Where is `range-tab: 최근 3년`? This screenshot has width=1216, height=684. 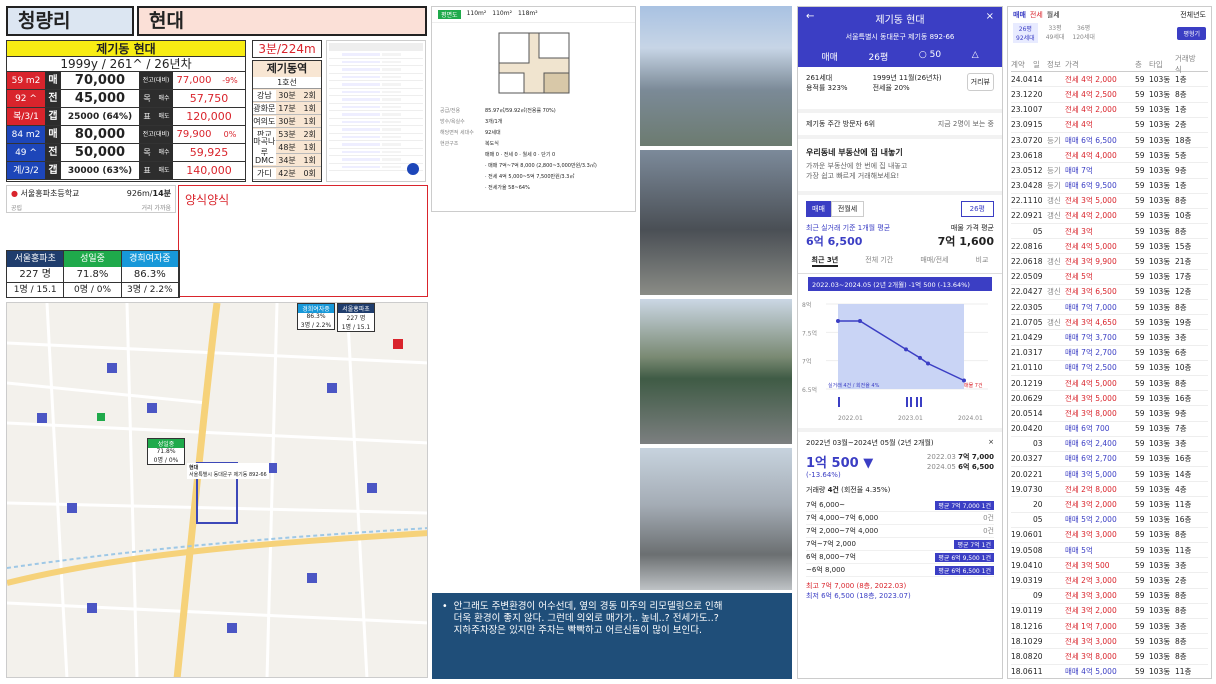
range-tab: 최근 3년 is located at coordinates (825, 261).